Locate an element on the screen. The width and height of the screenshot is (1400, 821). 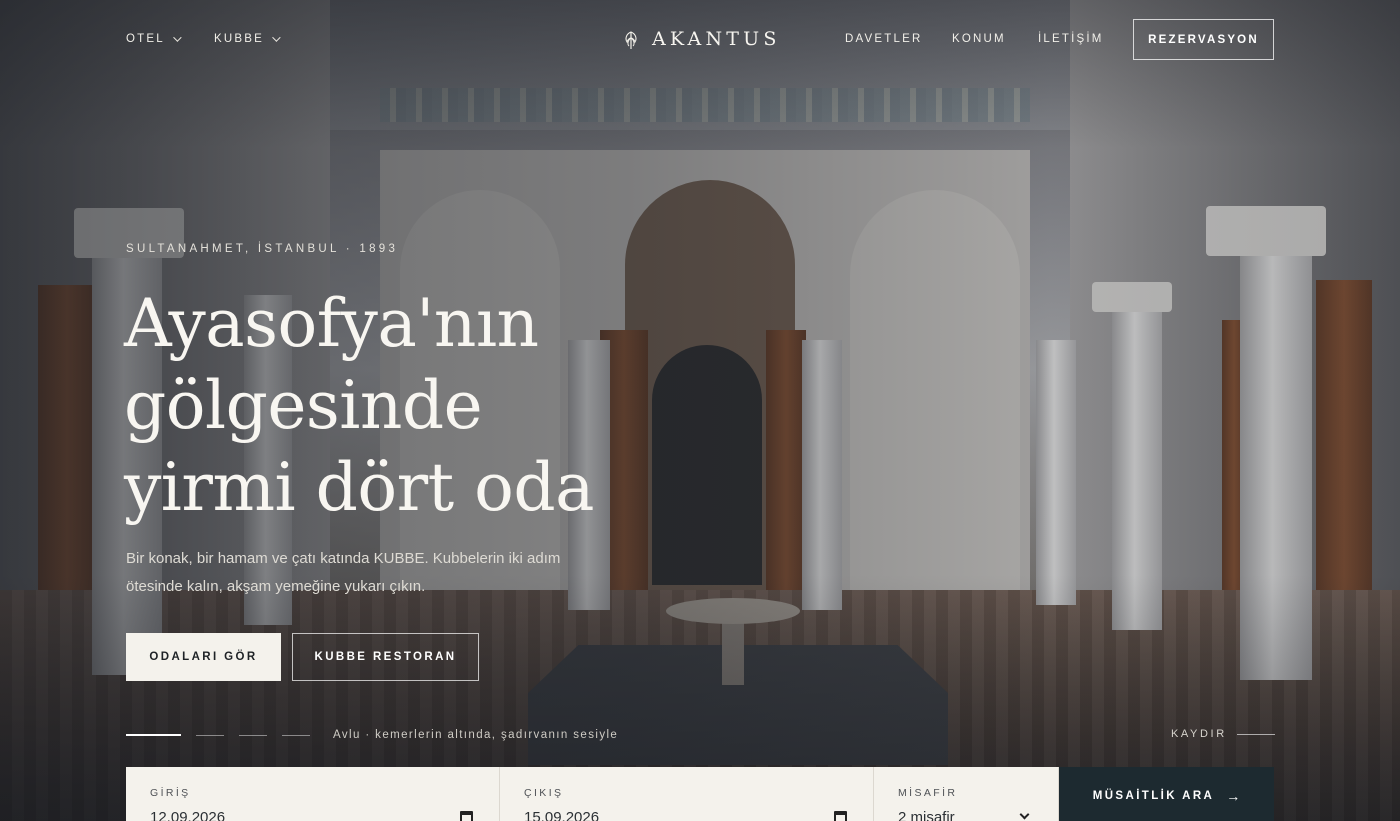
guests-label: MİSAFİR is located at coordinates (928, 793).